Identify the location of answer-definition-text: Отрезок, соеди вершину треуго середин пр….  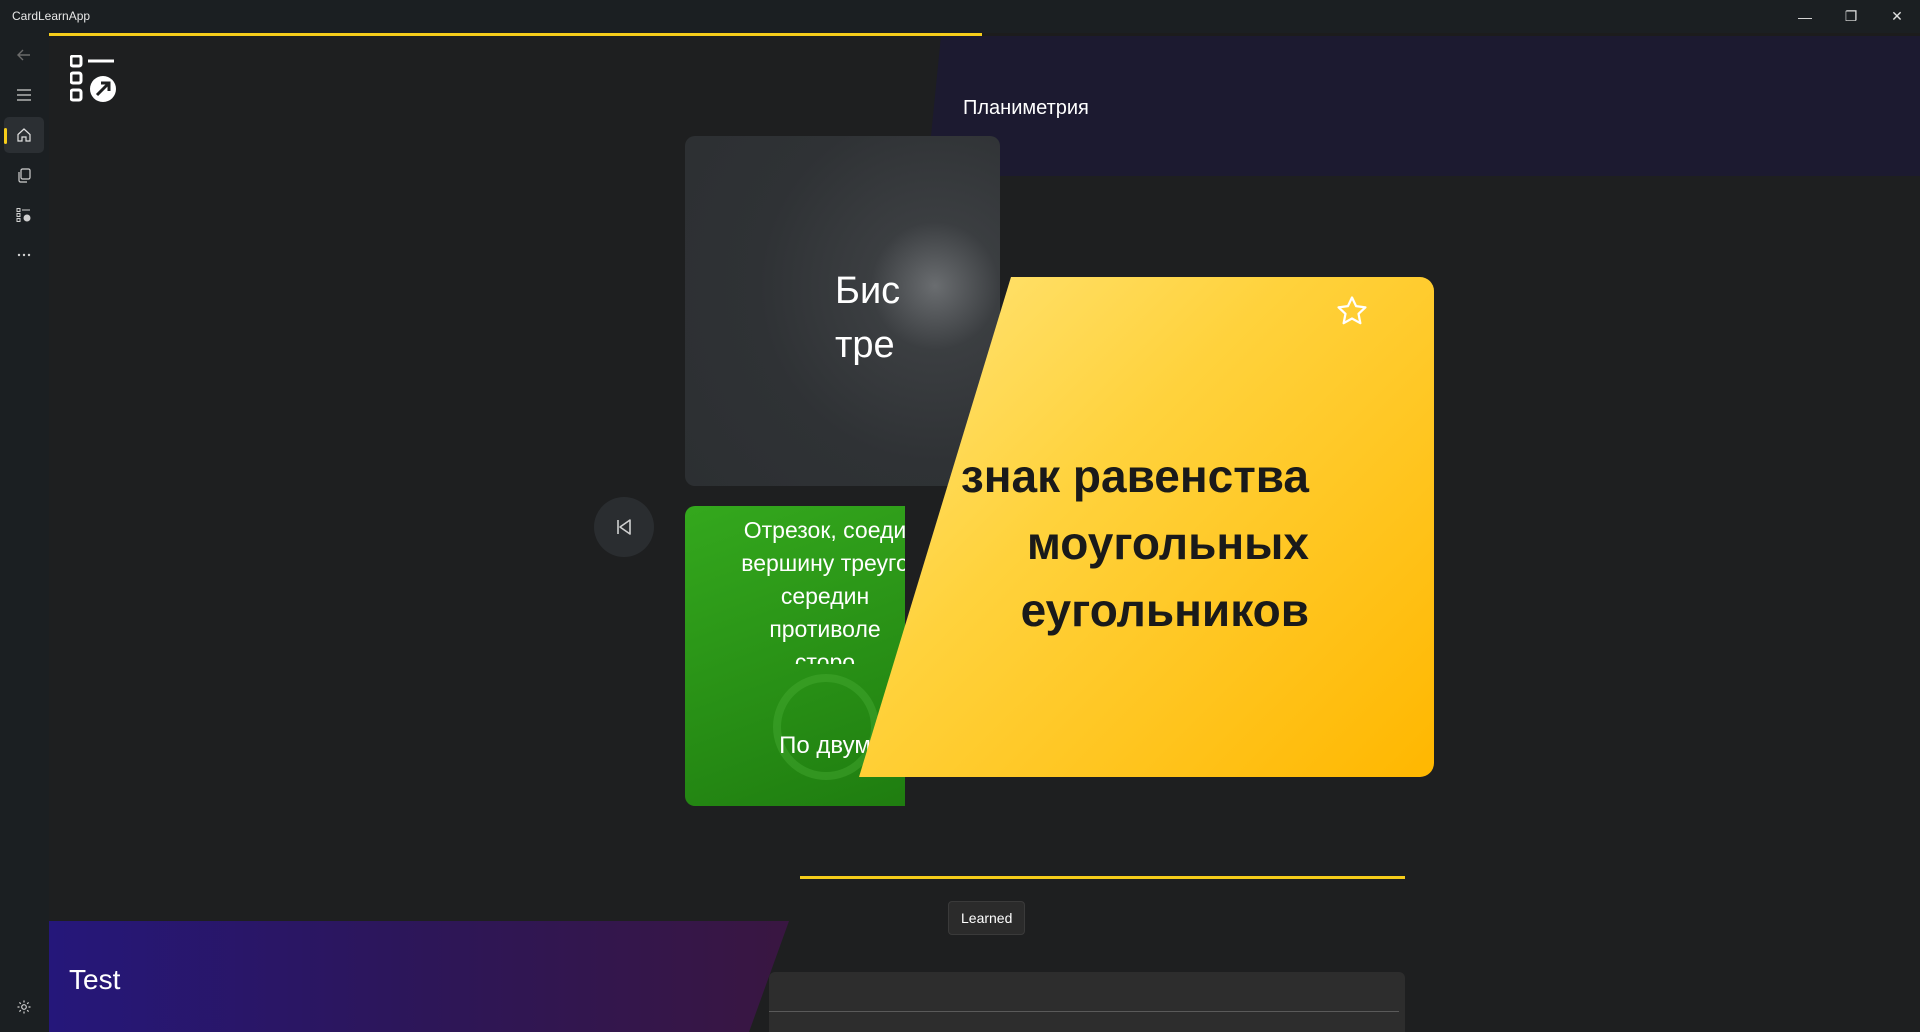
(823, 590).